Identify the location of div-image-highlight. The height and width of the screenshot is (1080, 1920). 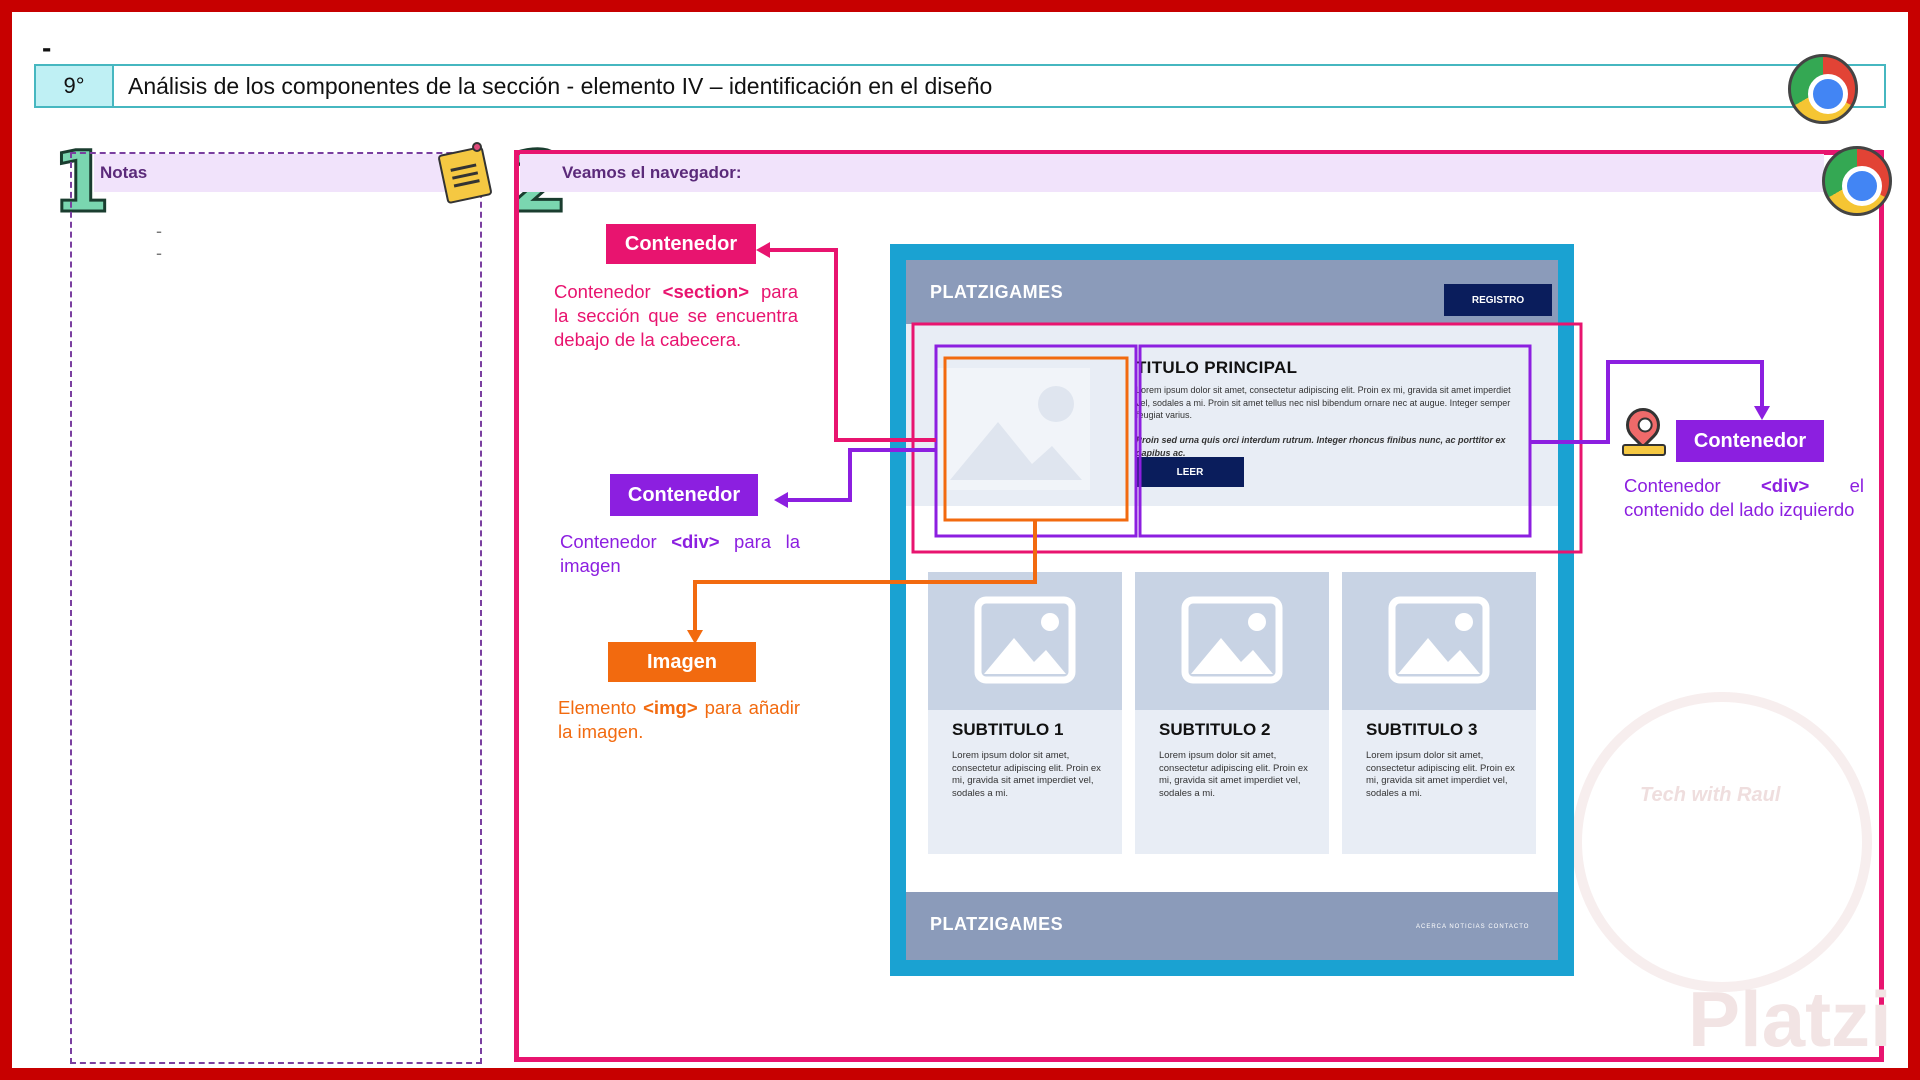
(1036, 441).